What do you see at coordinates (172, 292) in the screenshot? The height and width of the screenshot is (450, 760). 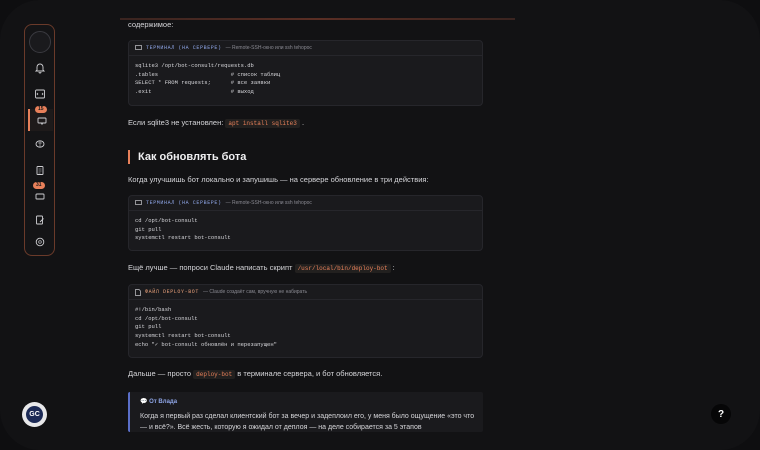 I see `code-block-tag: ФАЙЛ DEPLOY-BOT` at bounding box center [172, 292].